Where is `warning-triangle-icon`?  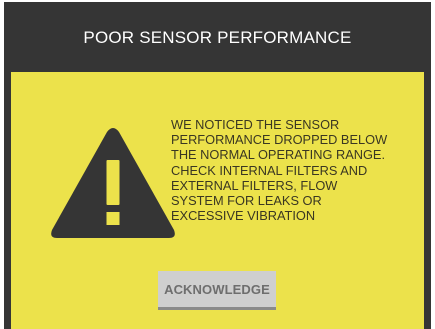 warning-triangle-icon is located at coordinates (113, 183).